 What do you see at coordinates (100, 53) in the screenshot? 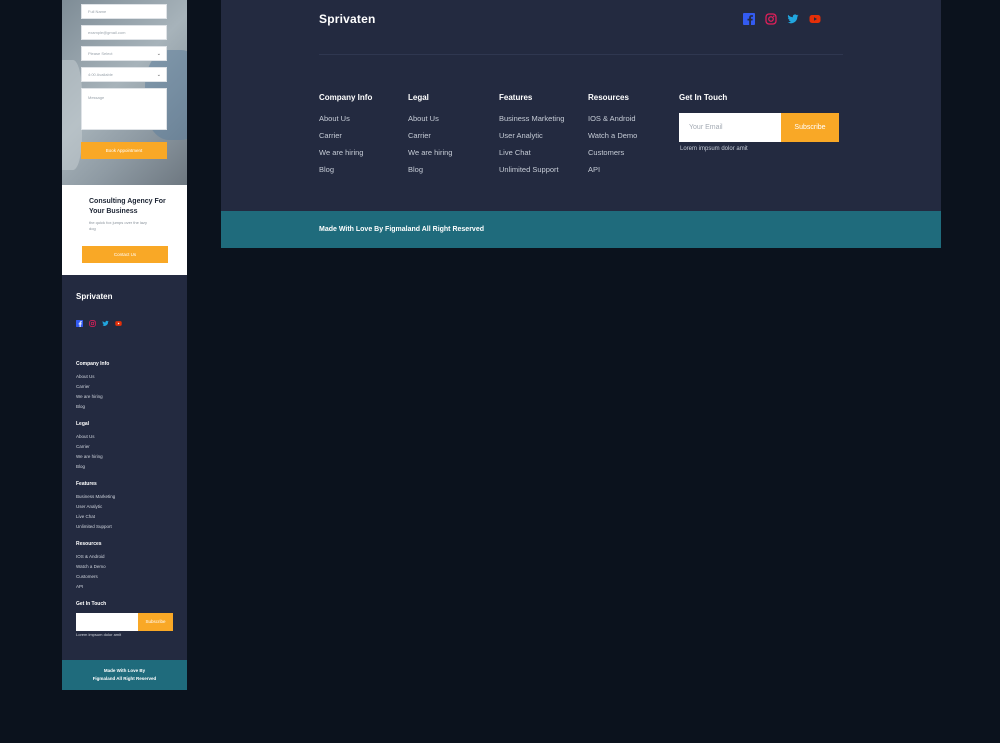
I see `select-placeholder: Please Select` at bounding box center [100, 53].